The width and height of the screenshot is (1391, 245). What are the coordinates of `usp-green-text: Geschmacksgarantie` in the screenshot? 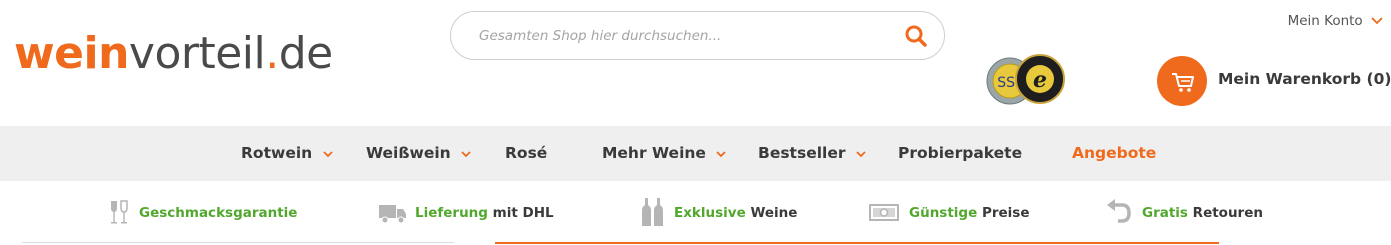 It's located at (218, 213).